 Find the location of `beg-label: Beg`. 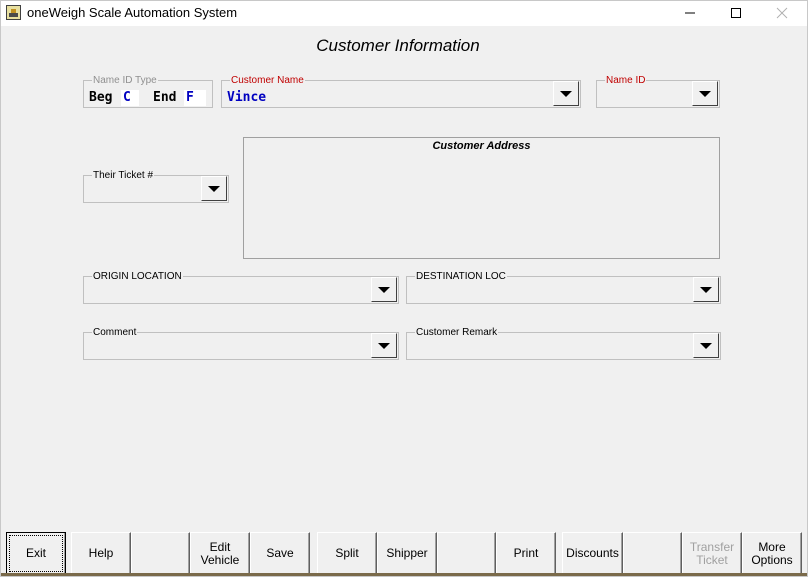

beg-label: Beg is located at coordinates (101, 97).